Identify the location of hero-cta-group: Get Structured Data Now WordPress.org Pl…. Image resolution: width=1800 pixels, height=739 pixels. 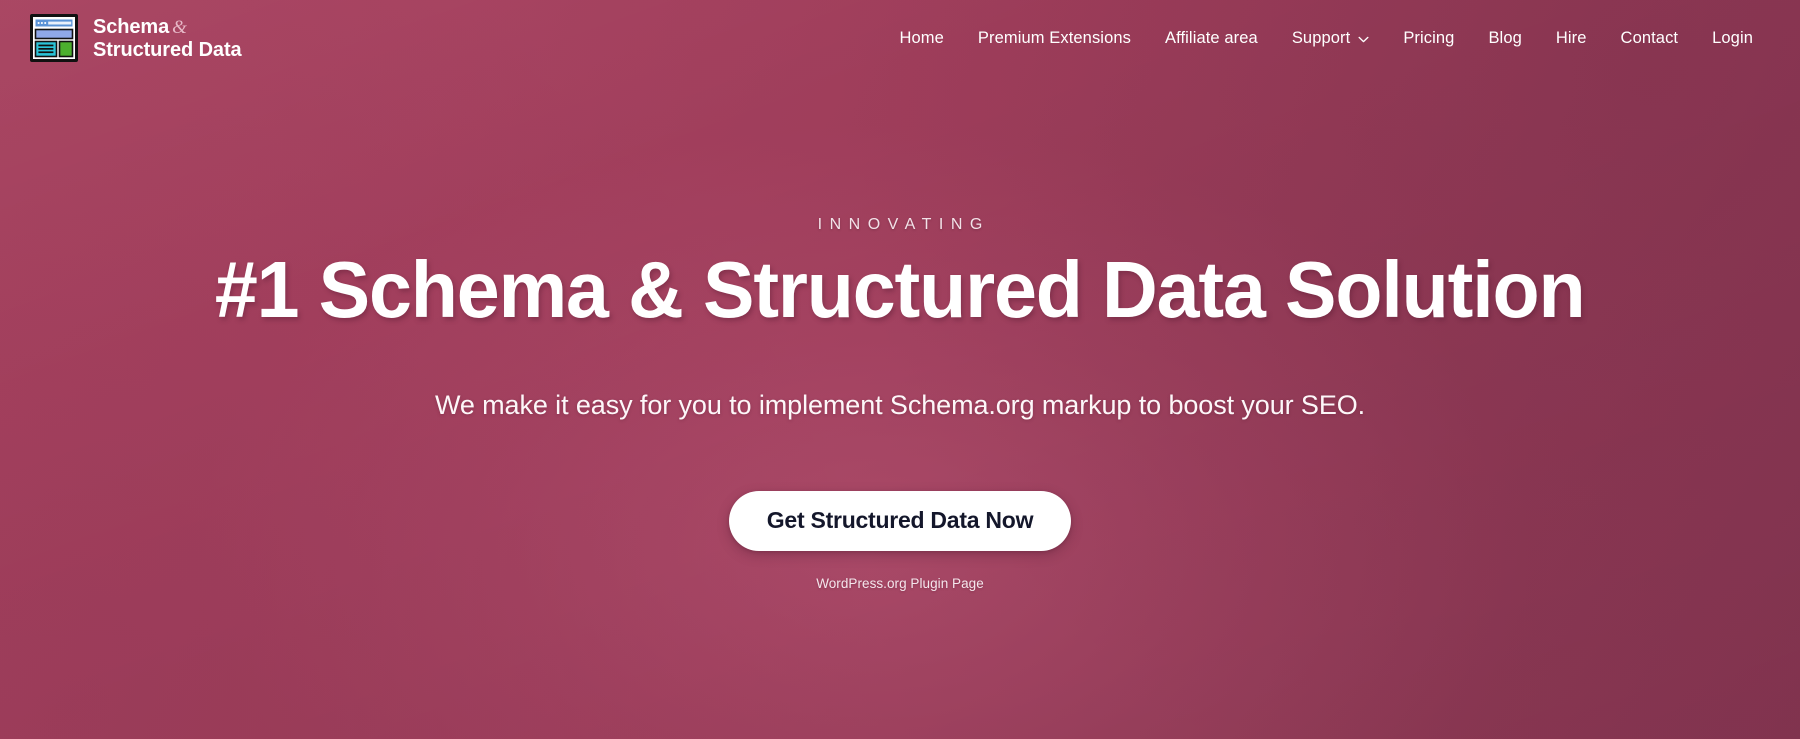
(900, 540).